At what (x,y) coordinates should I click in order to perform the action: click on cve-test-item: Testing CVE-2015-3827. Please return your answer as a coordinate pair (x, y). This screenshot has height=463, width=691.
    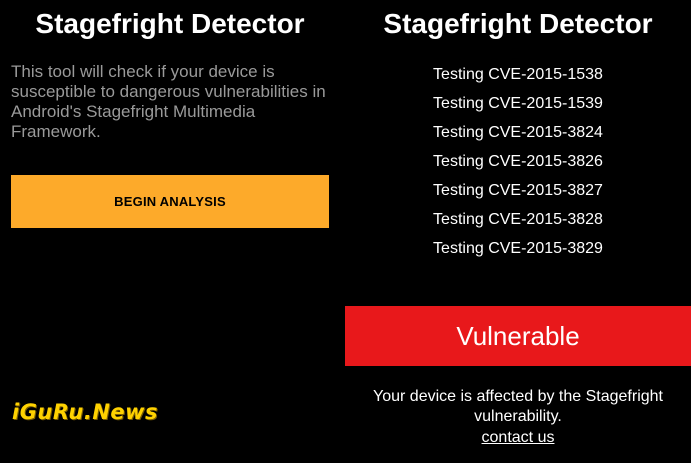
    Looking at the image, I should click on (518, 190).